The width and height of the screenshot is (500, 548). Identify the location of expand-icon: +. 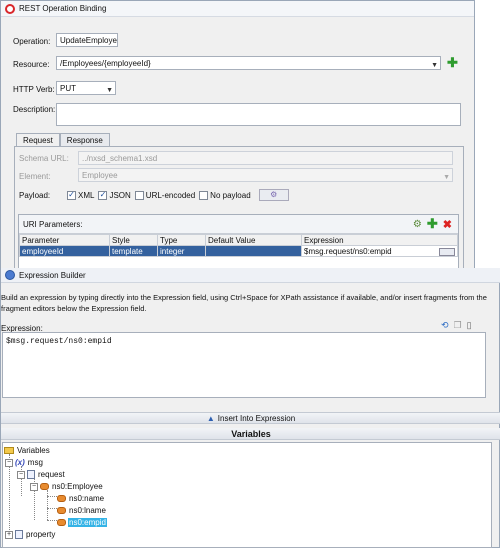
(9, 534).